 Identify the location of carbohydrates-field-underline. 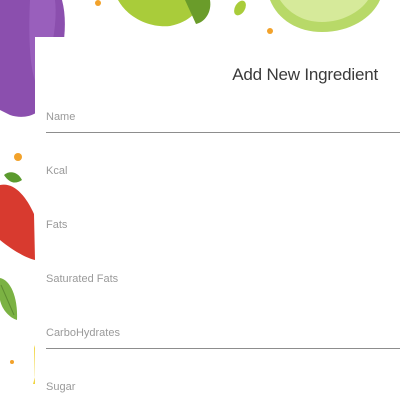
(223, 348).